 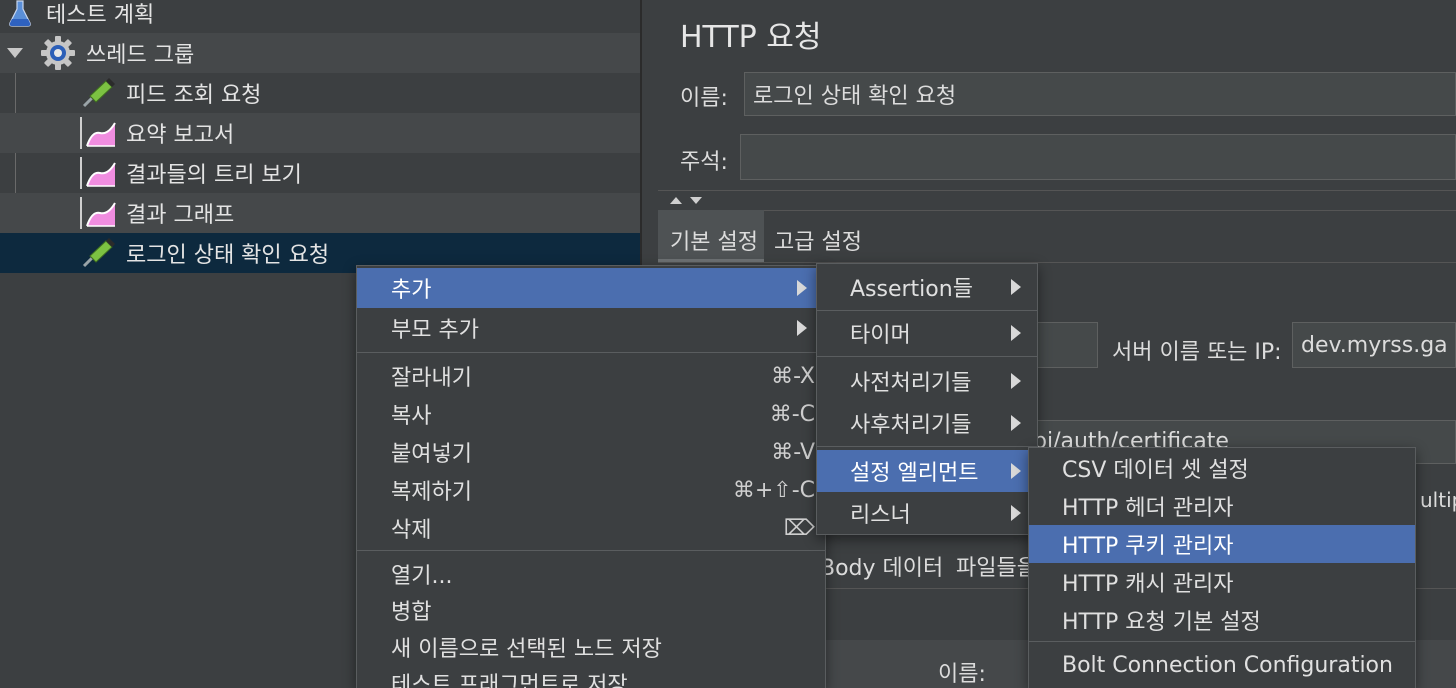 What do you see at coordinates (431, 454) in the screenshot?
I see `menu-item-label: 붙여넣기` at bounding box center [431, 454].